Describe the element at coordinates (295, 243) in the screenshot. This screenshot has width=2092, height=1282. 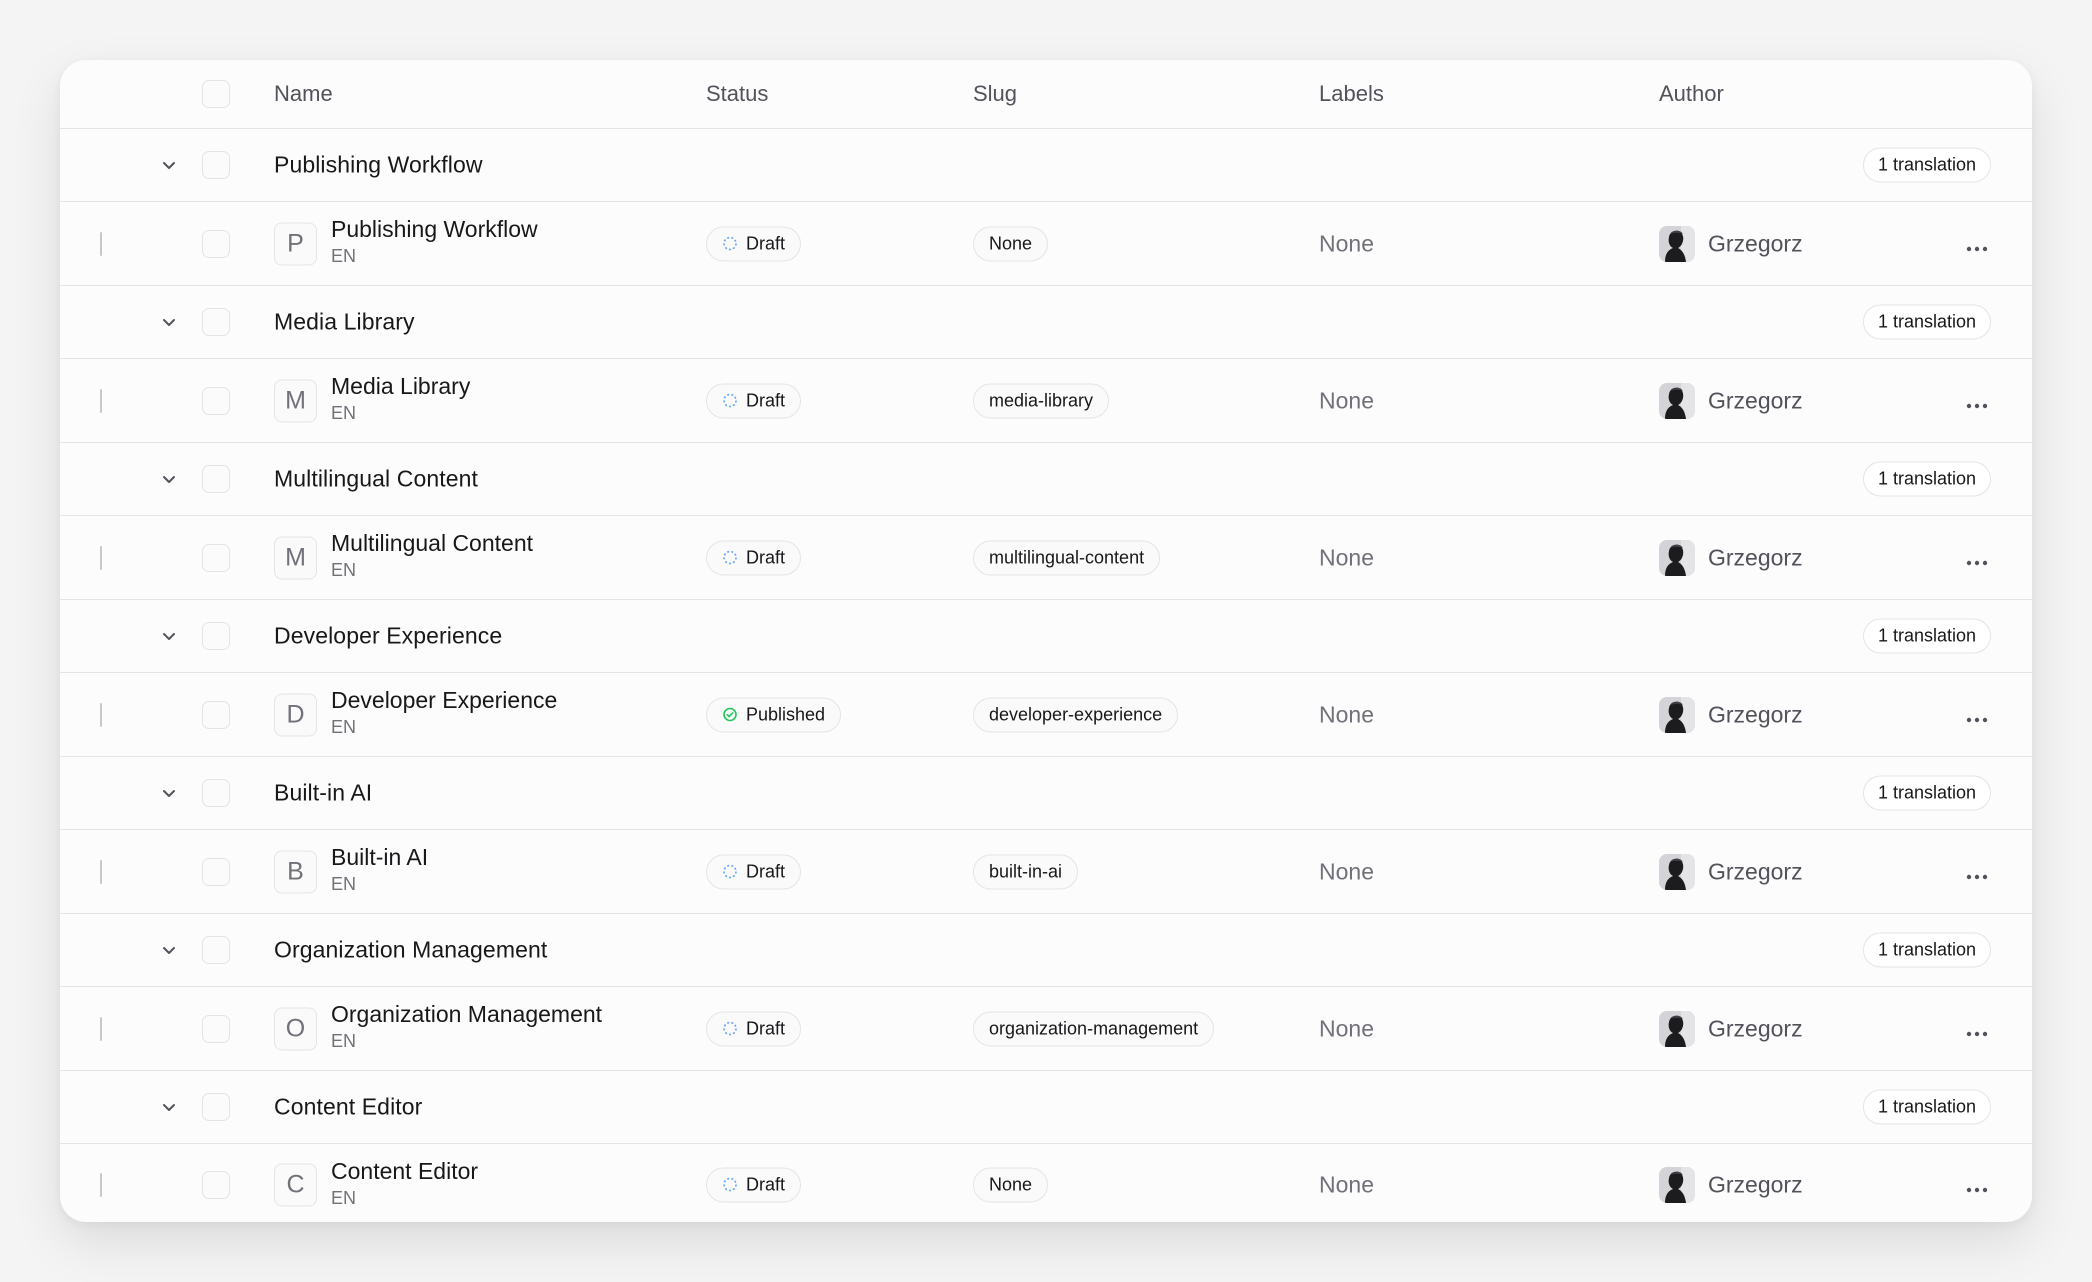
I see `entry-letter-avatar: P` at that location.